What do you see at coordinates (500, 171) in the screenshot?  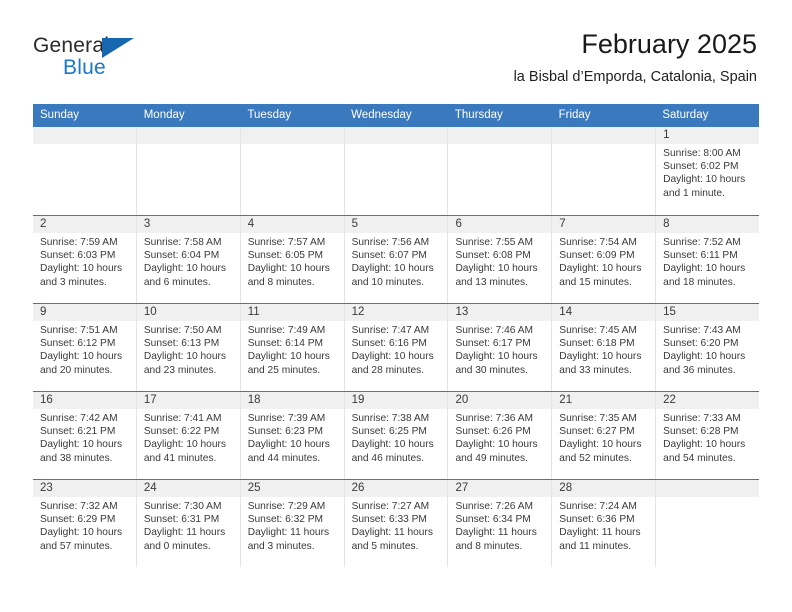 I see `day-cell-empty` at bounding box center [500, 171].